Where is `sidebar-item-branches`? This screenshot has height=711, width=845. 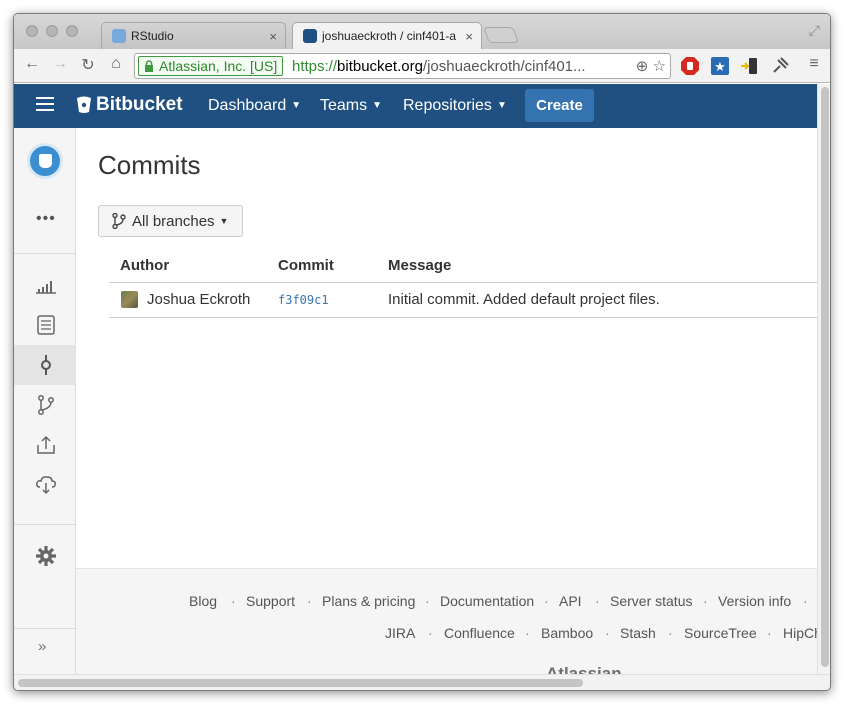
sidebar-item-branches is located at coordinates (45, 405).